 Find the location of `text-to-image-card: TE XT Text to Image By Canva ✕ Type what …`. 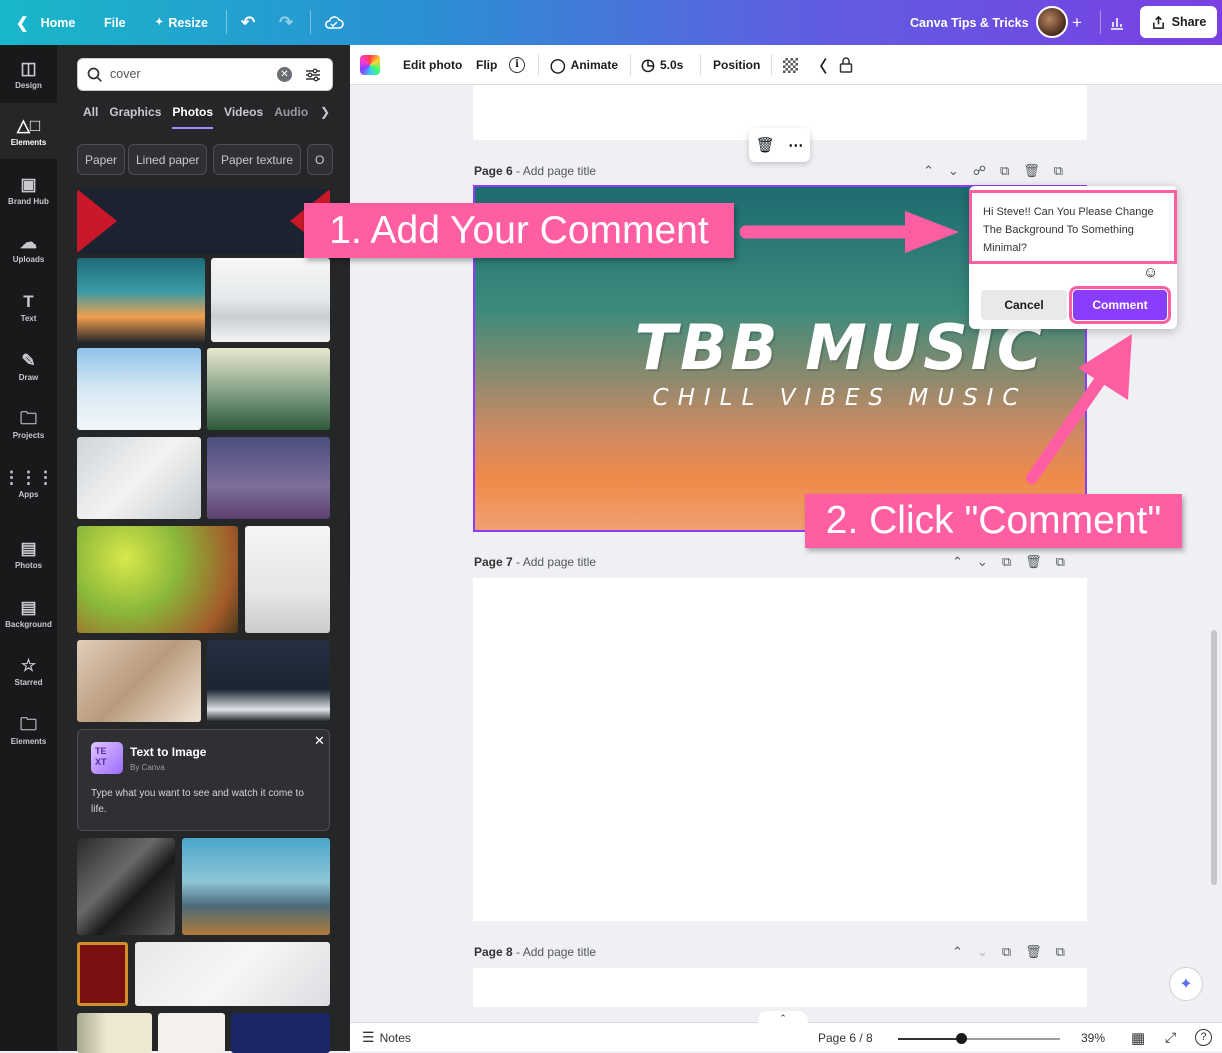

text-to-image-card: TE XT Text to Image By Canva ✕ Type what … is located at coordinates (203, 780).